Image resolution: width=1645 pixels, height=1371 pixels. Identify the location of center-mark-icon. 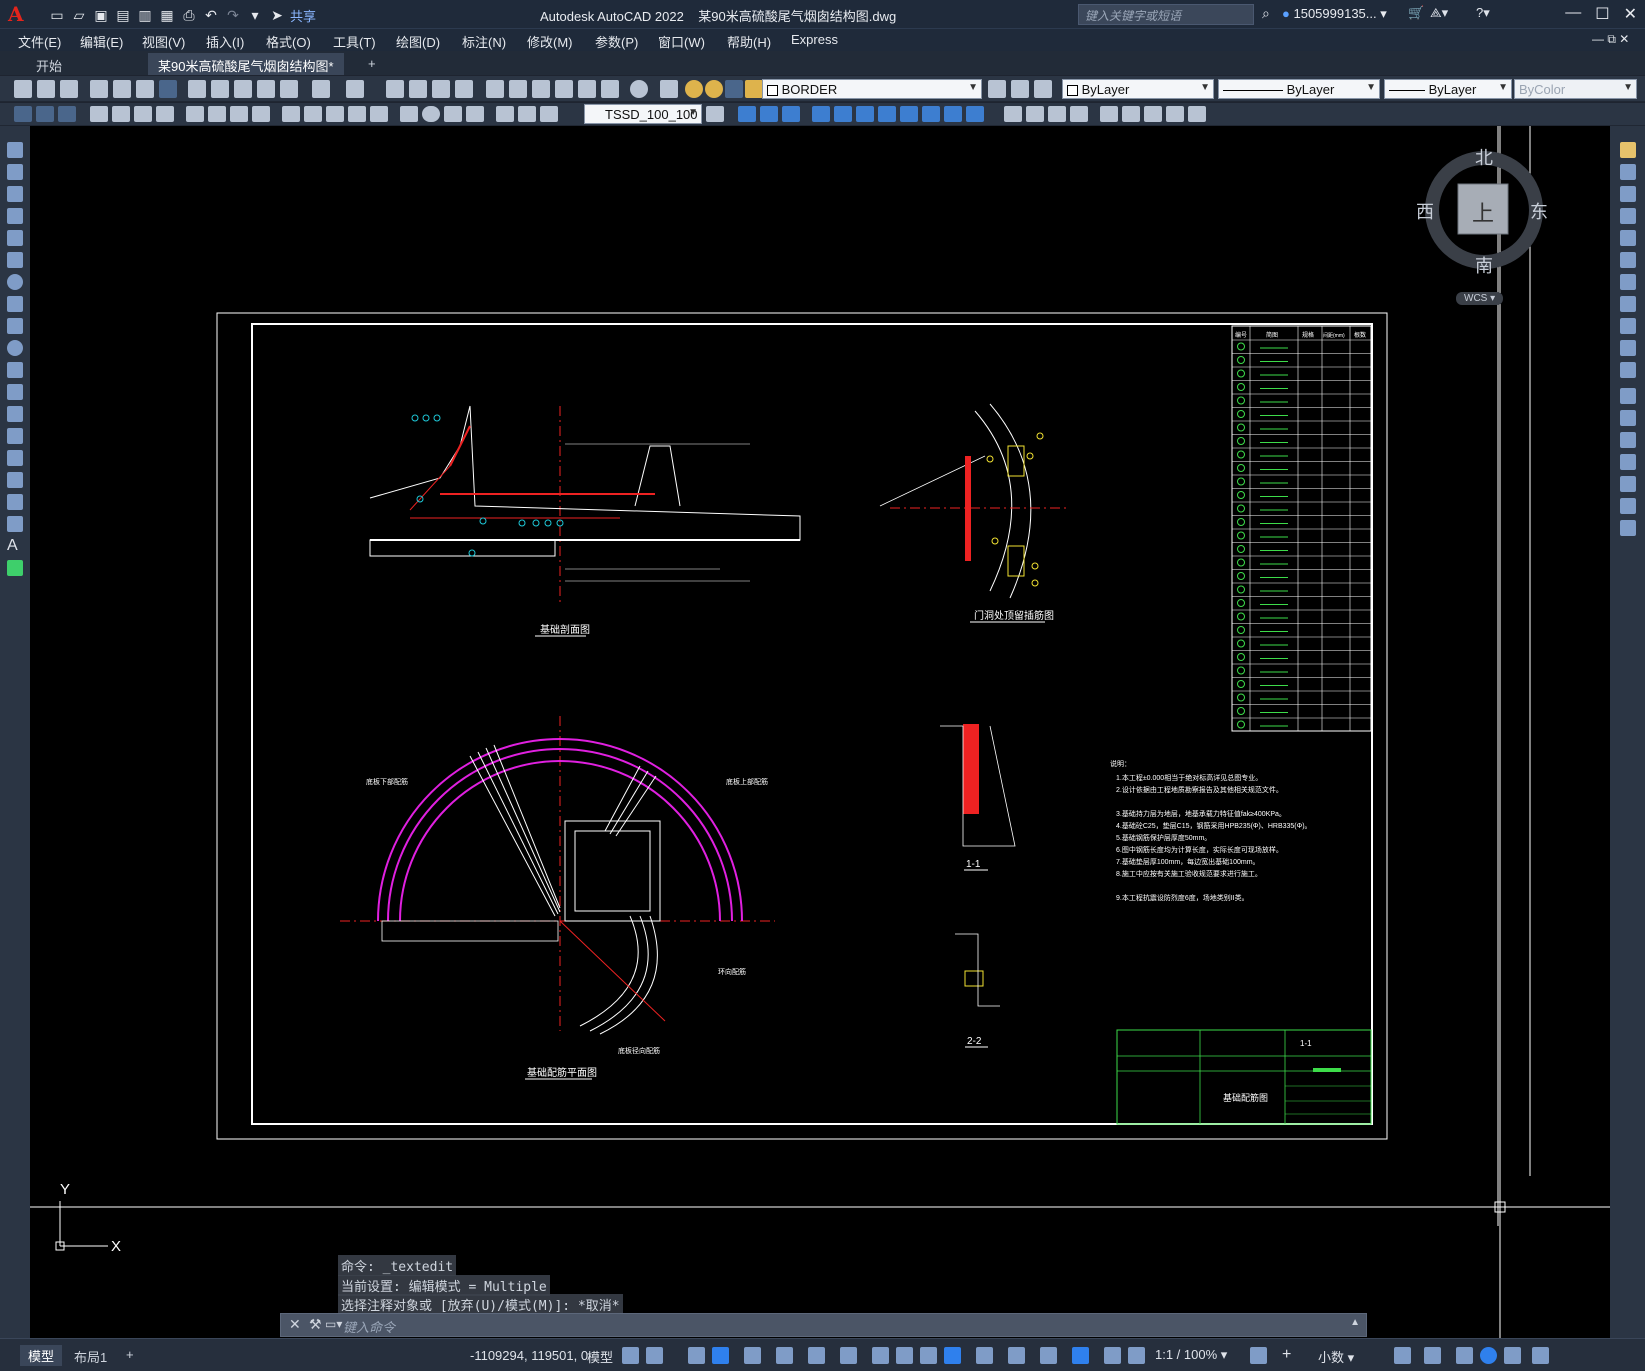
(431, 114).